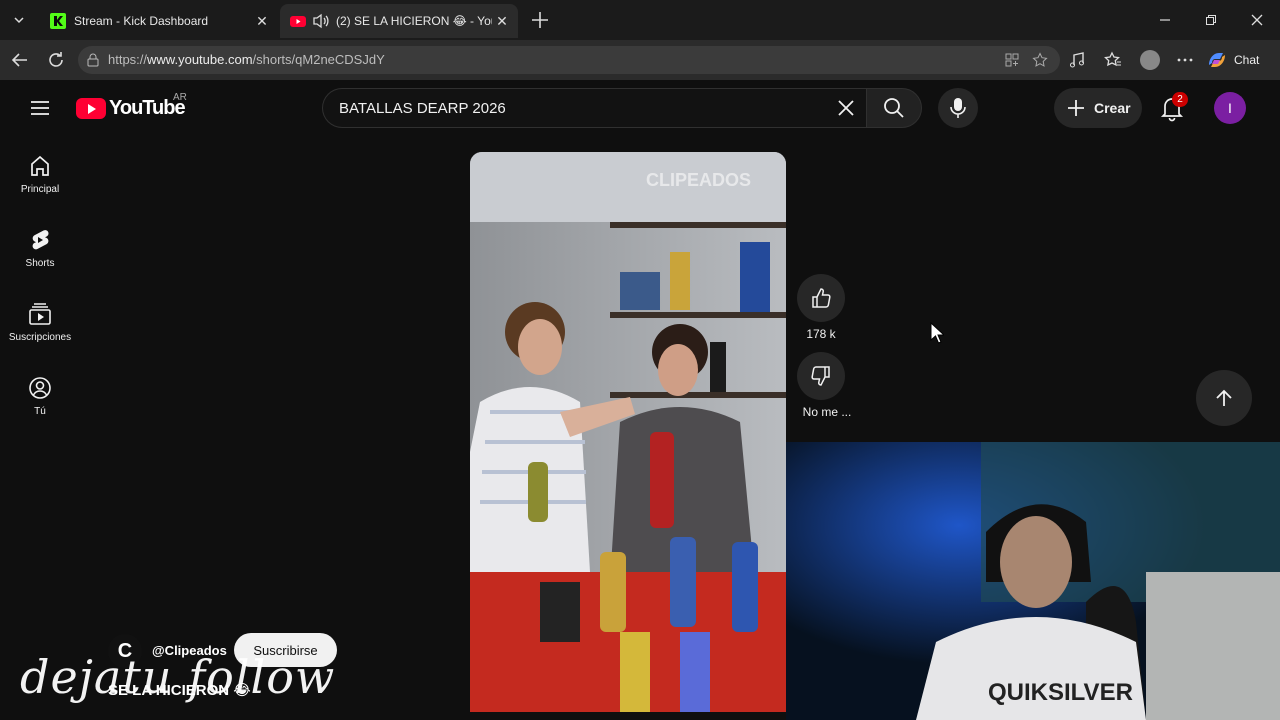  I want to click on subscriptions-icon, so click(40, 314).